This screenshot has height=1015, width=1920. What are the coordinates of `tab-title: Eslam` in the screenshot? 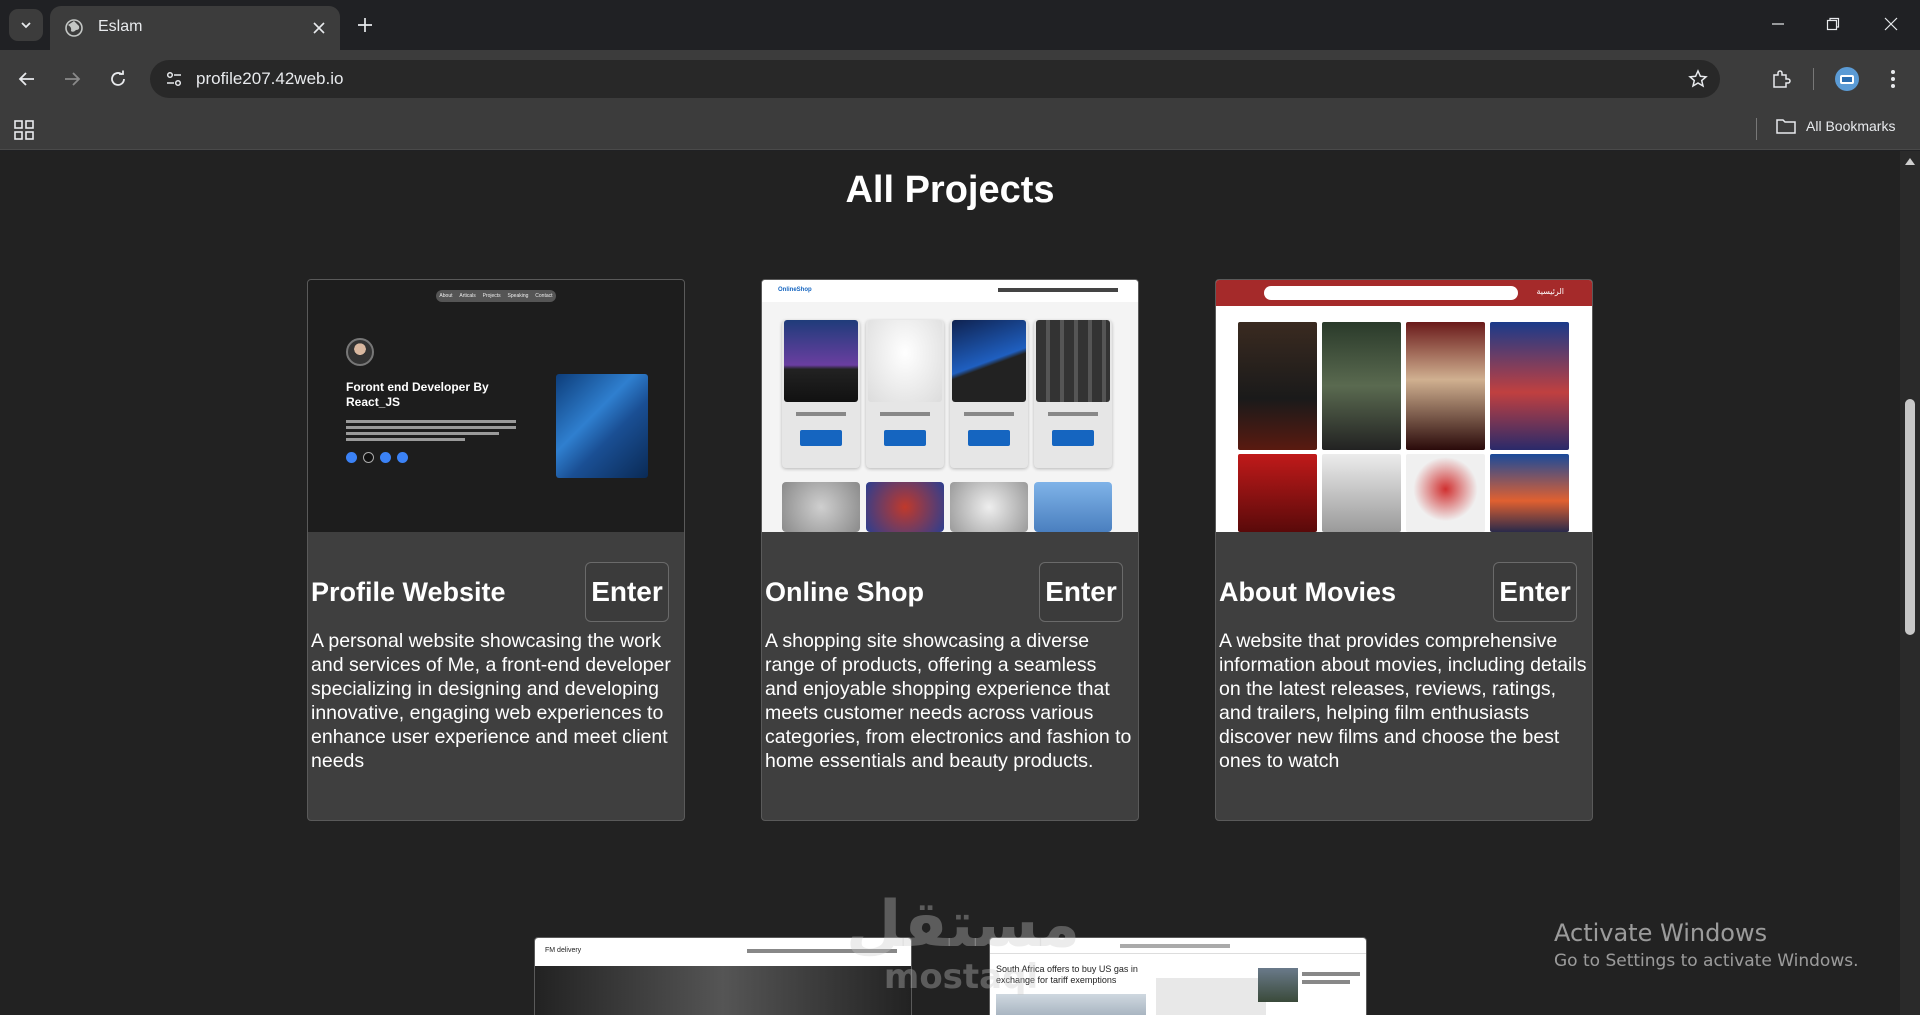 It's located at (120, 26).